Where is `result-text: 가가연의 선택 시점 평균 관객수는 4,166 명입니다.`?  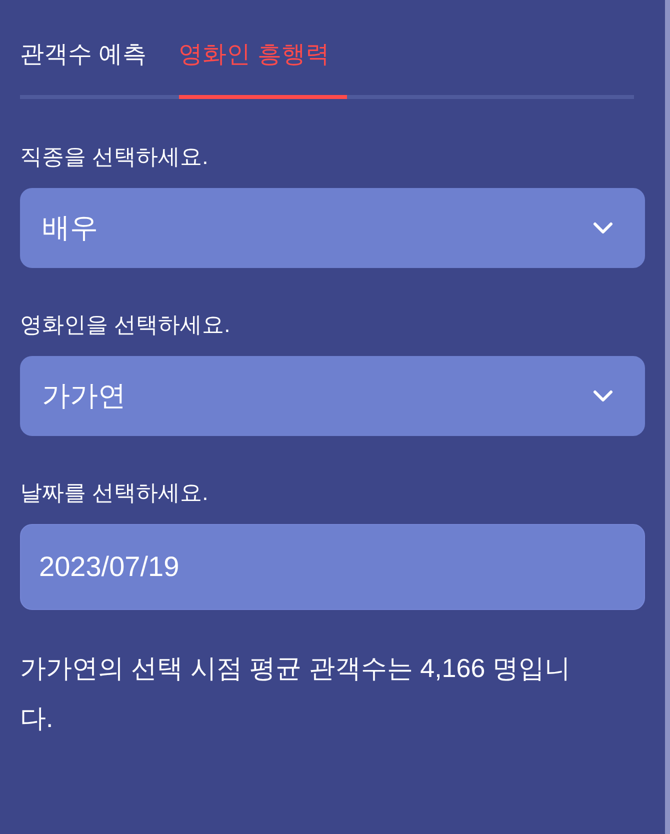
result-text: 가가연의 선택 시점 평균 관객수는 4,166 명입니다. is located at coordinates (296, 693).